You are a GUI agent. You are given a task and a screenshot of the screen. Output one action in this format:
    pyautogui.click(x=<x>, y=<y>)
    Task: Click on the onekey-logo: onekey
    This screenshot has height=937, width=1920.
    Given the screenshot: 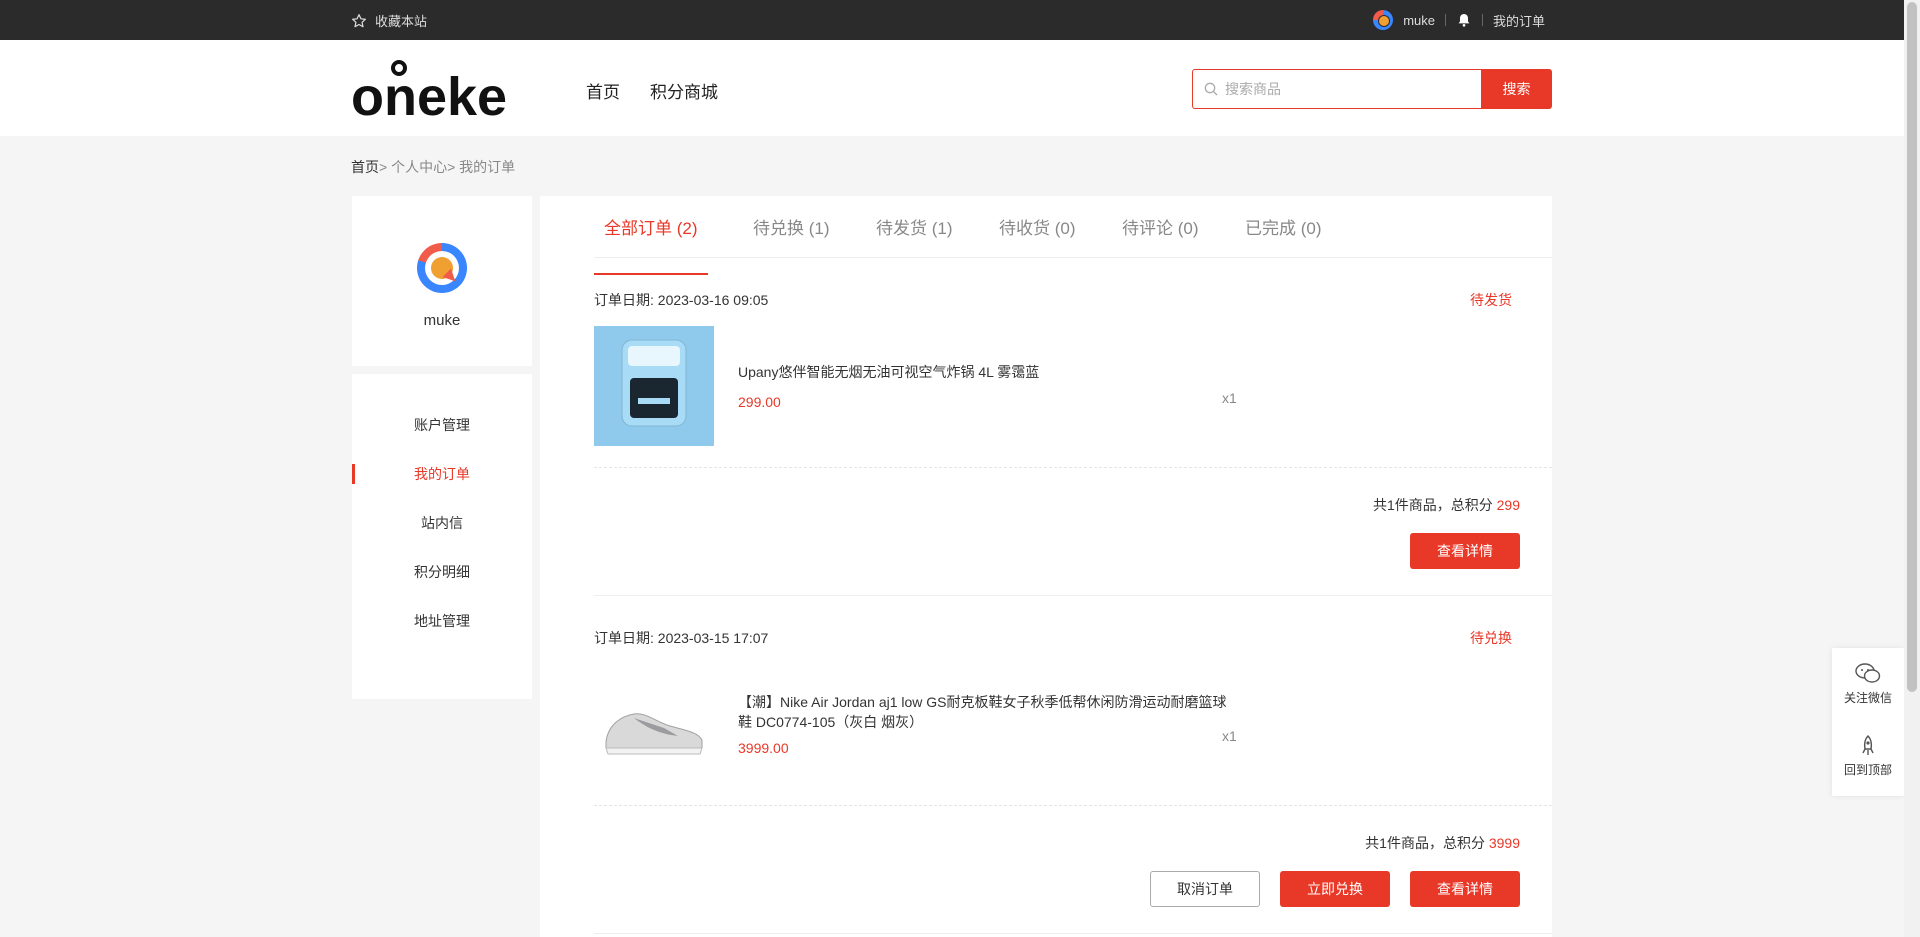 What is the action you would take?
    pyautogui.click(x=428, y=89)
    